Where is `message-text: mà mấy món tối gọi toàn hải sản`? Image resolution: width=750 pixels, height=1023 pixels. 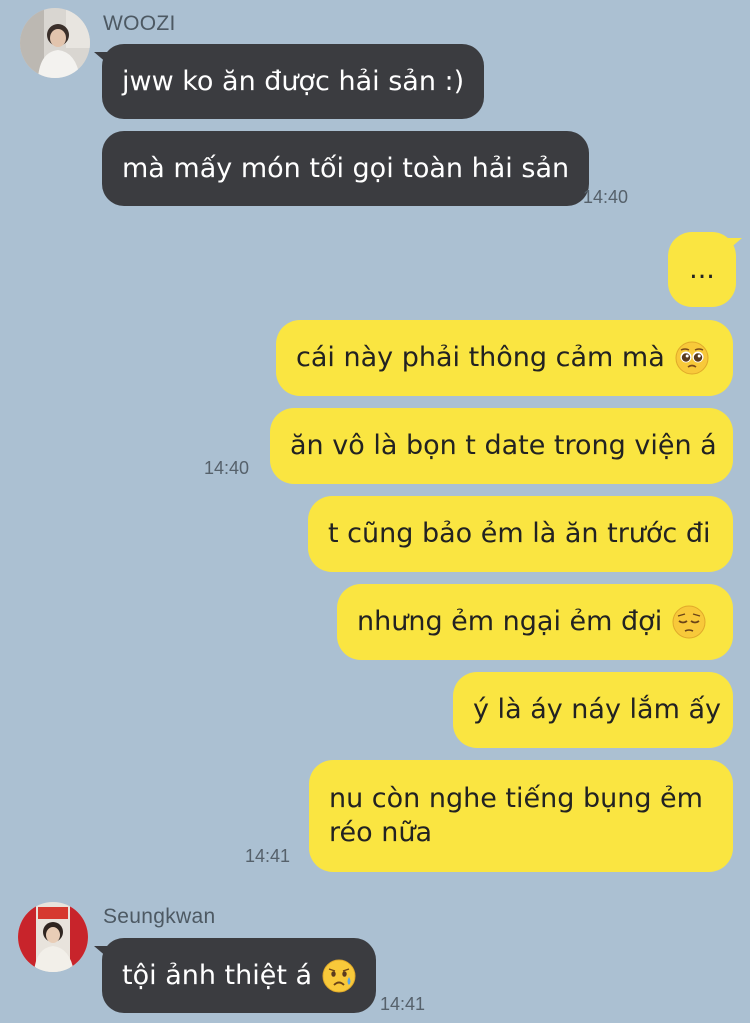 message-text: mà mấy món tối gọi toàn hải sản is located at coordinates (346, 168).